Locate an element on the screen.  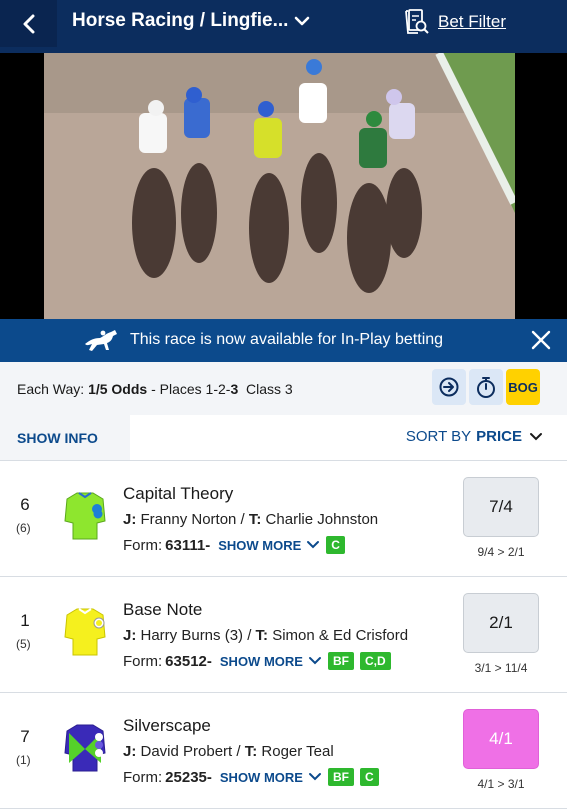
bet-filter-label: Bet Filter is located at coordinates (472, 21).